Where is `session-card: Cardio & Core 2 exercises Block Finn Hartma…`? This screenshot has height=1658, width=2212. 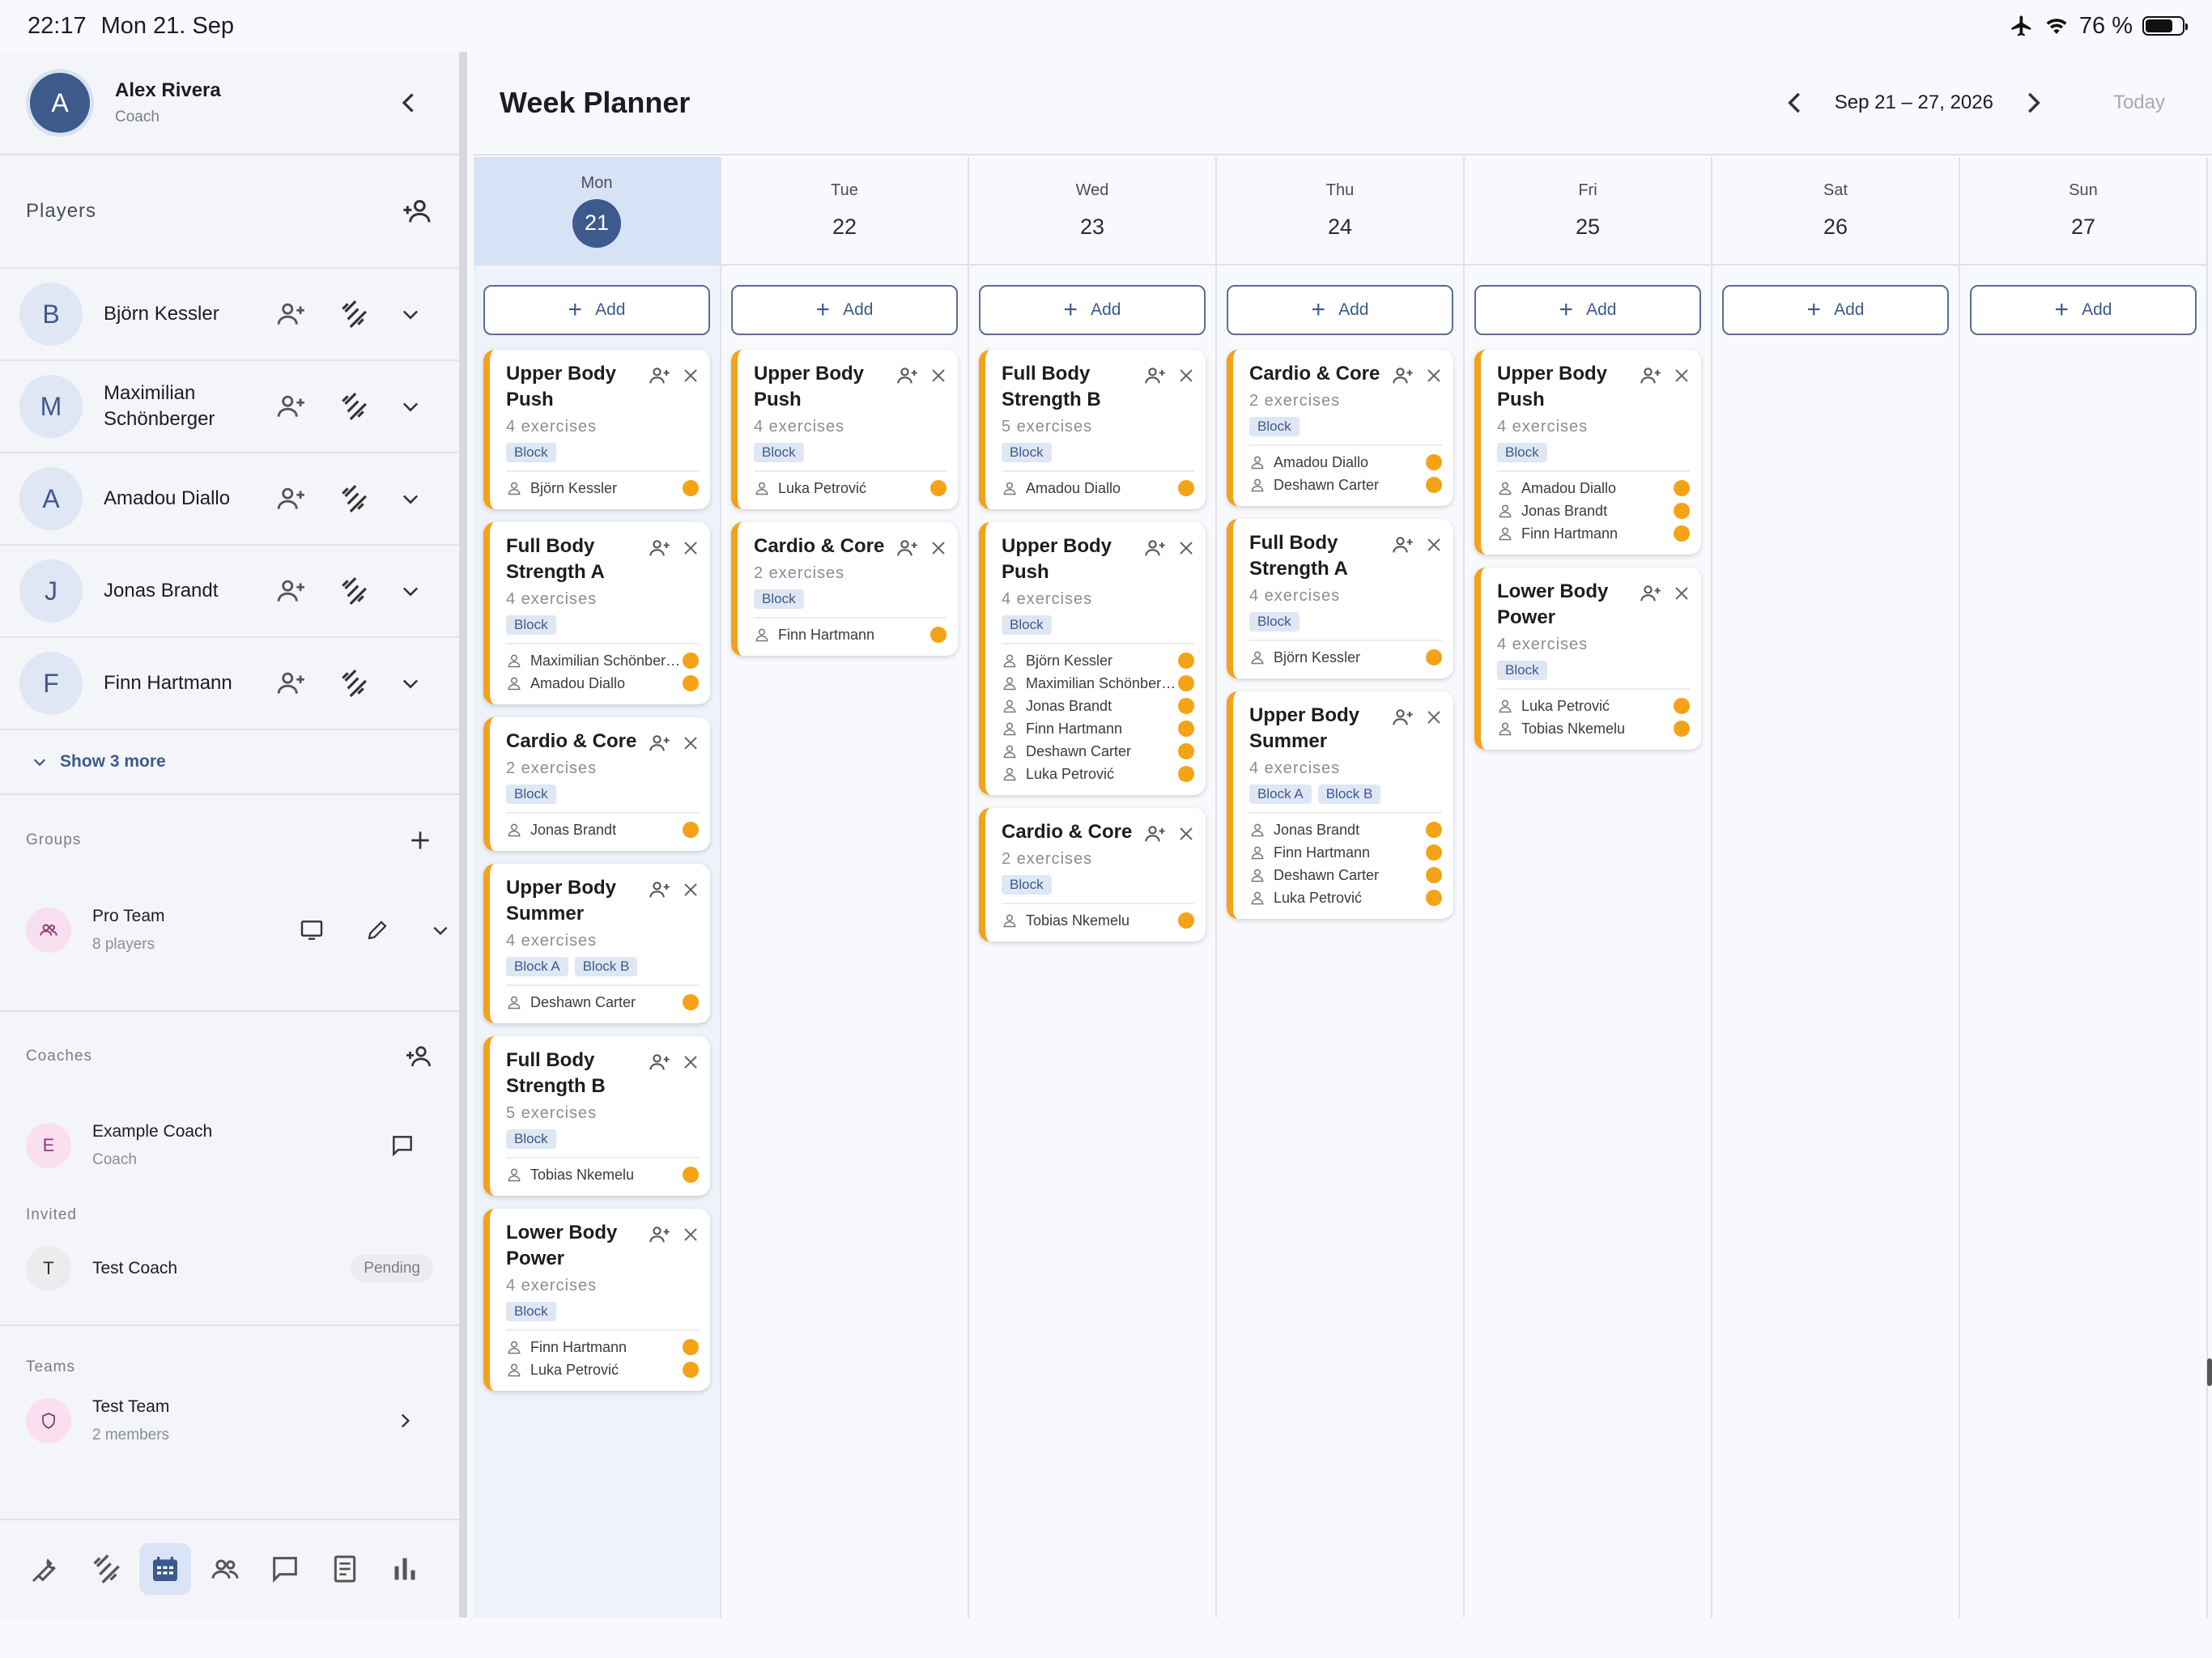 session-card: Cardio & Core 2 exercises Block Finn Hartma… is located at coordinates (844, 589).